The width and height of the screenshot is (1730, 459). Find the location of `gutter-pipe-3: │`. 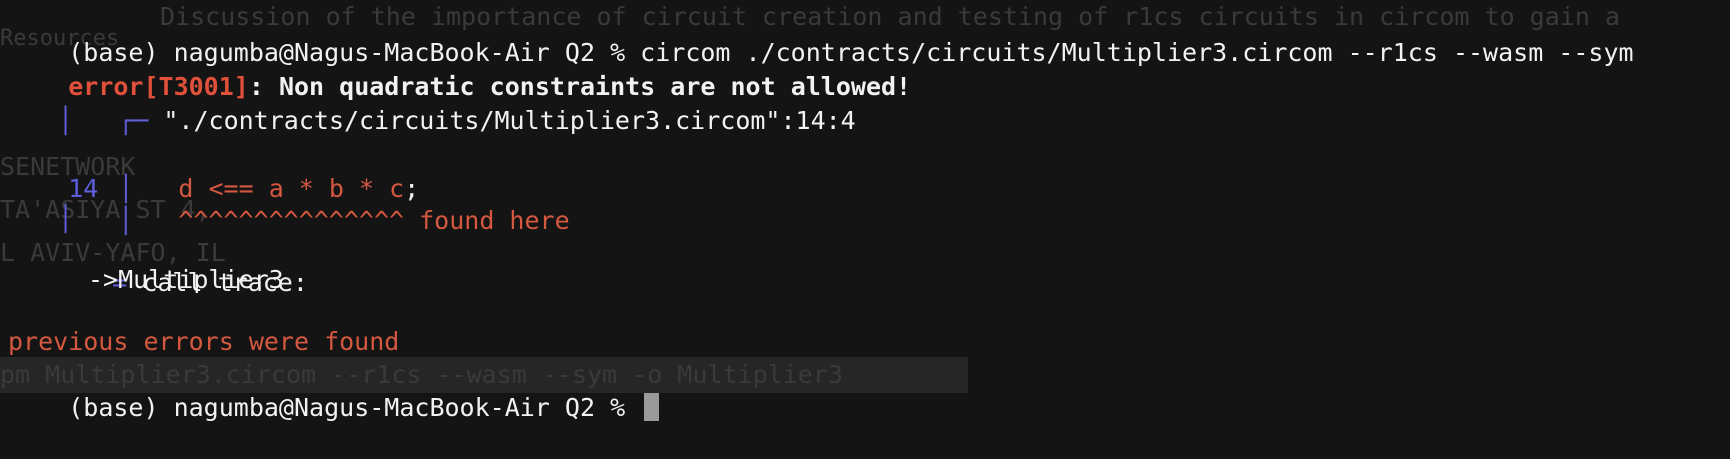

gutter-pipe-3: │ is located at coordinates (126, 220).